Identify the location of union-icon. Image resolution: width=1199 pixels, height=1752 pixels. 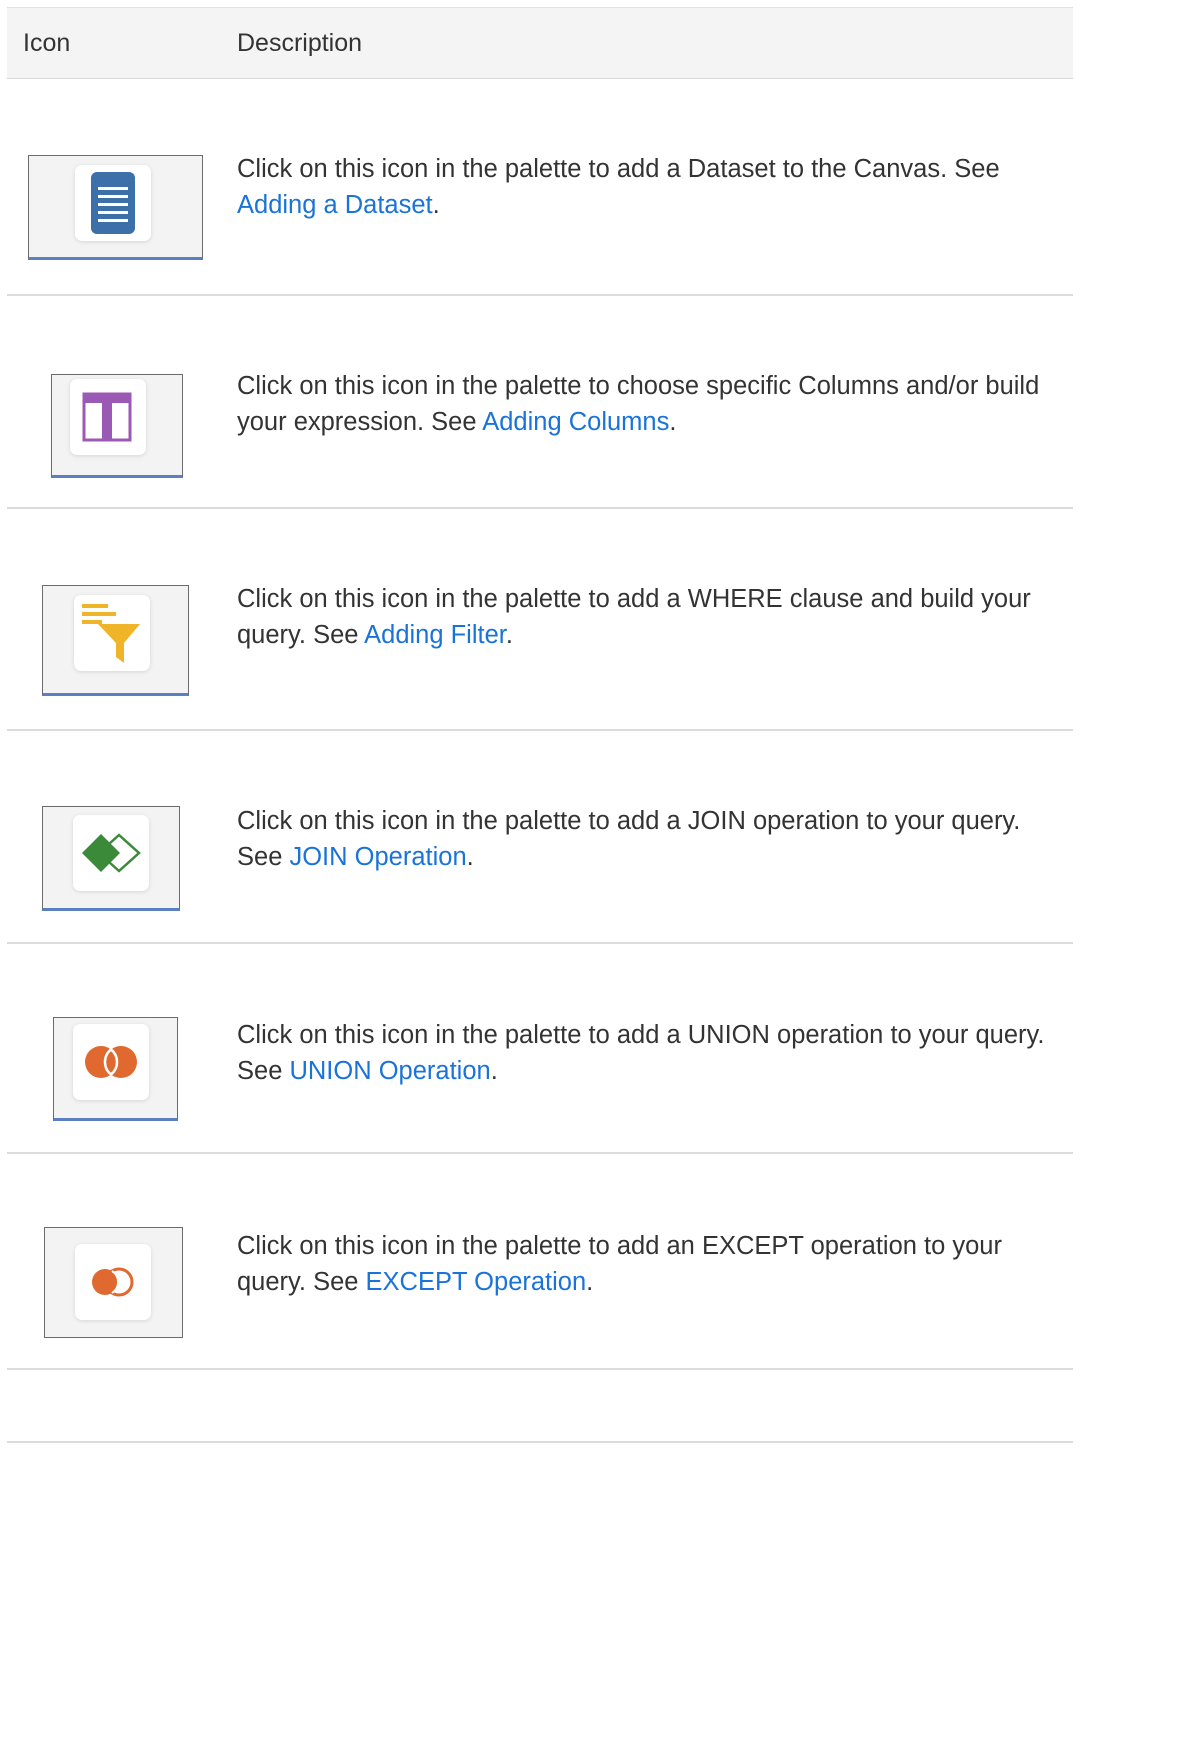
(111, 1062).